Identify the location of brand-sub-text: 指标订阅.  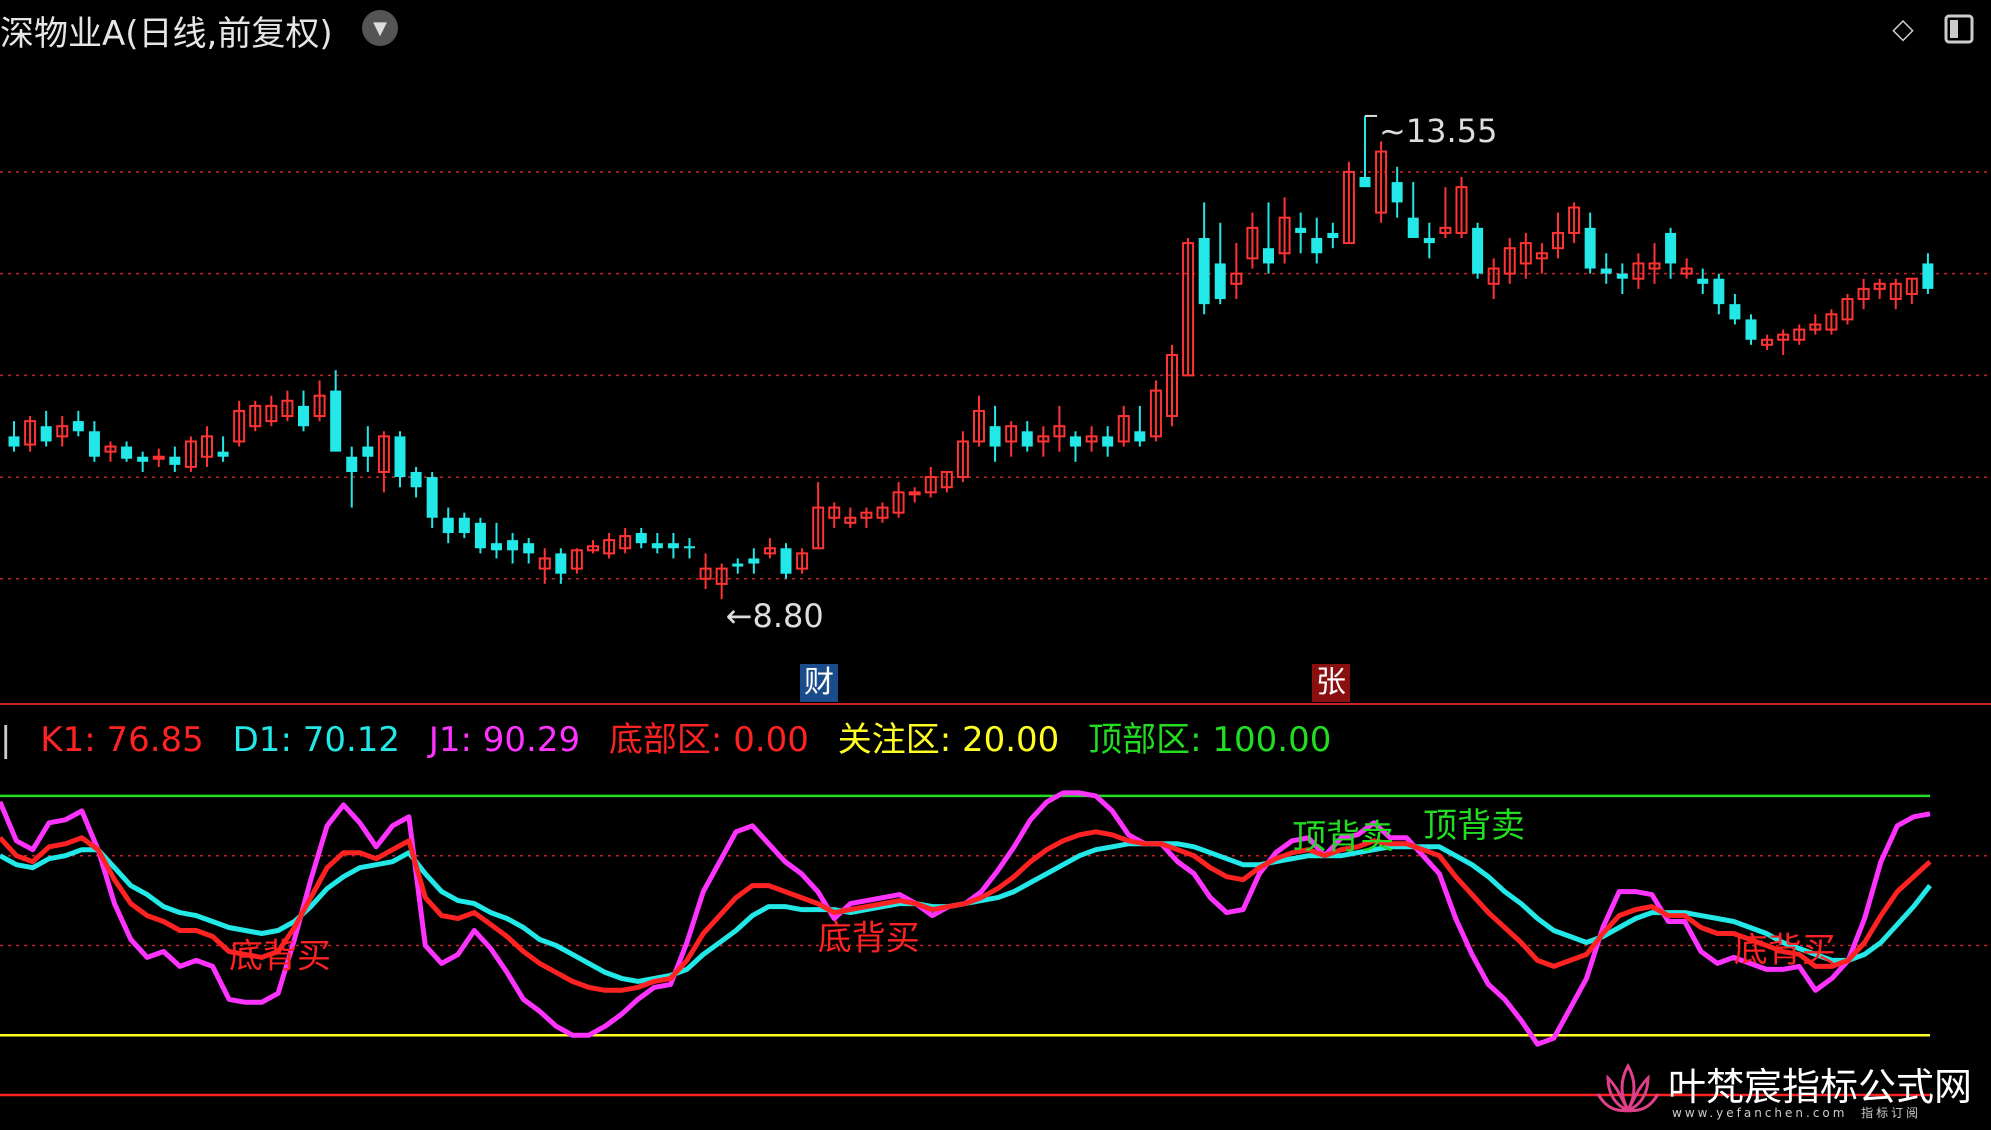
(1891, 1113).